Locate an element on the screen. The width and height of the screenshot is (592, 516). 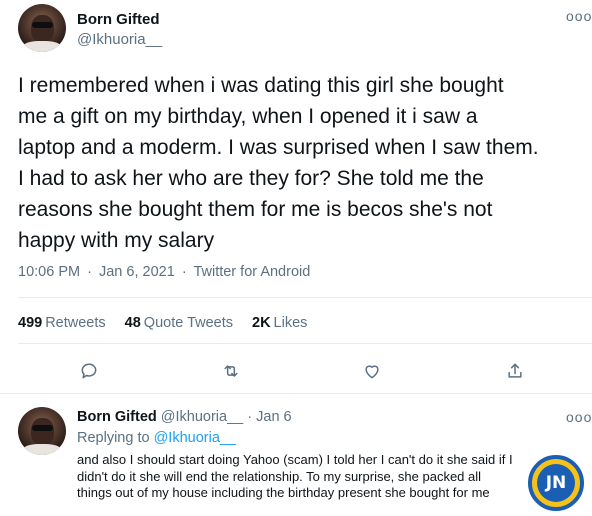
action-bar is located at coordinates (296, 372).